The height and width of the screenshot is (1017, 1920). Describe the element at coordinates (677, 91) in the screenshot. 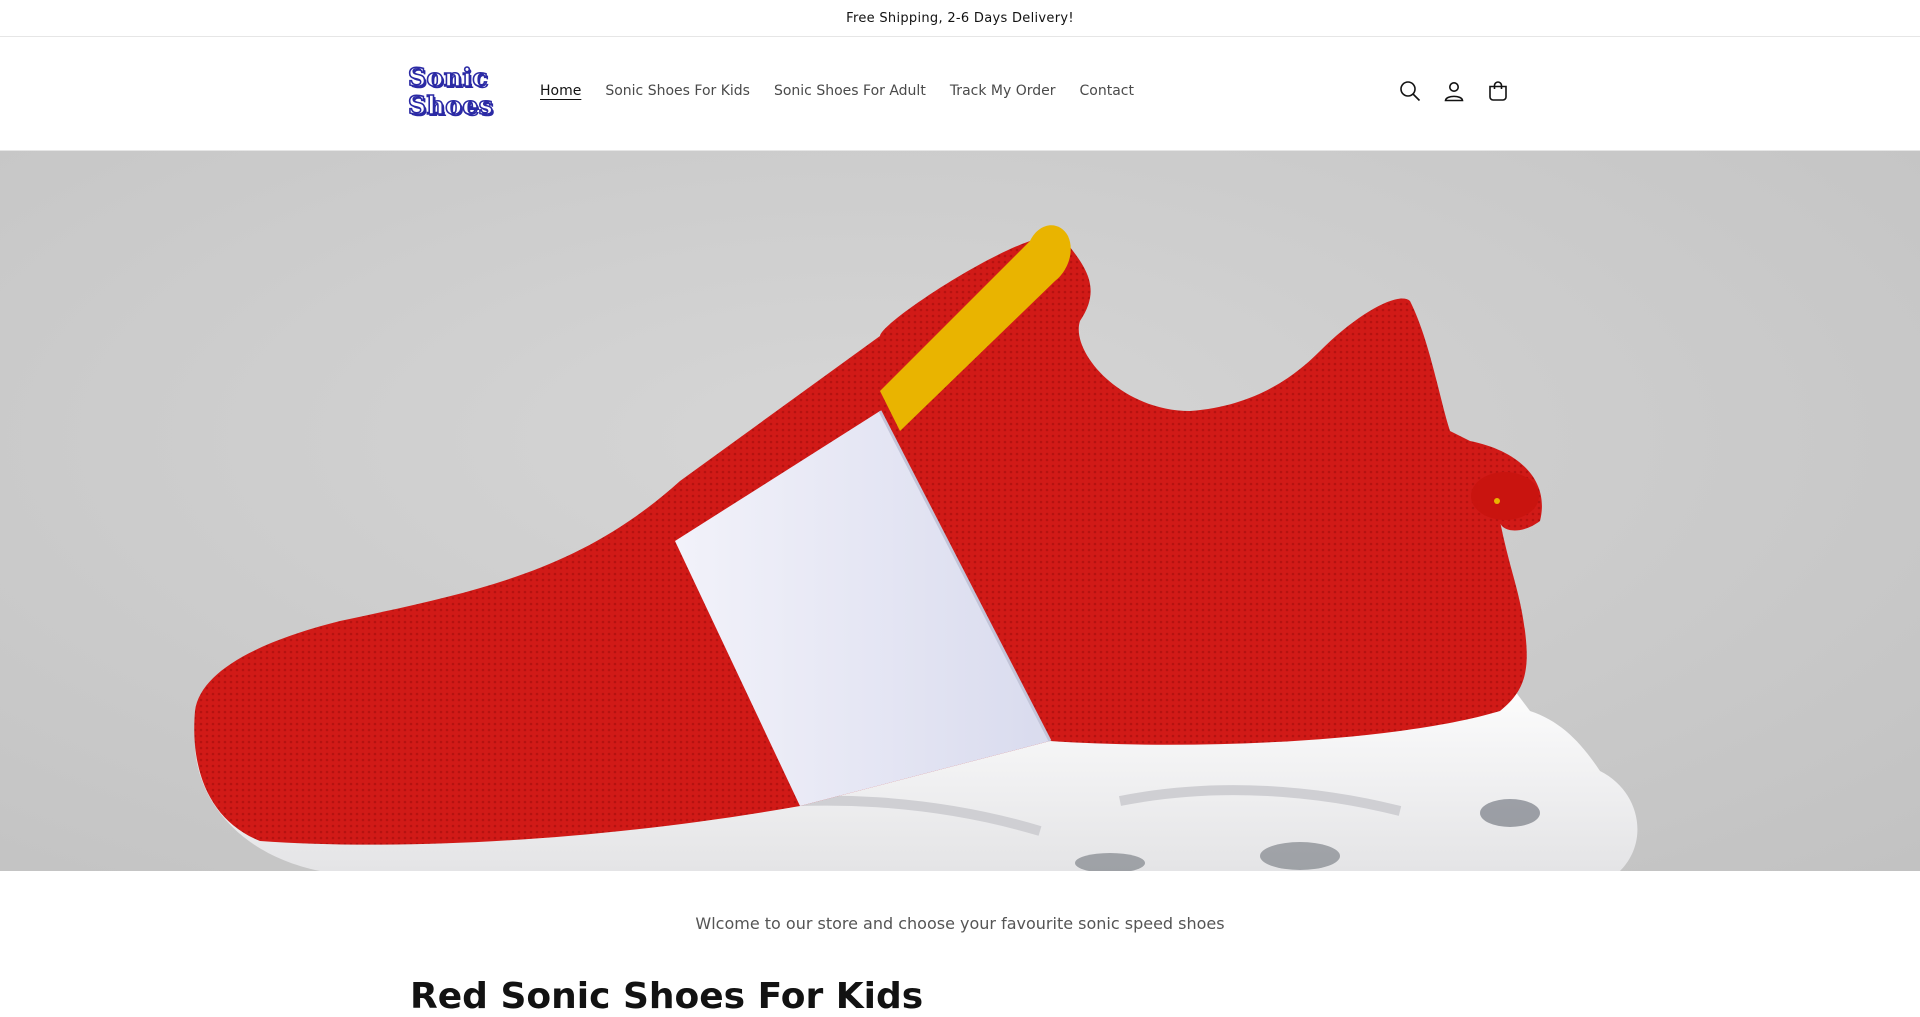

I see `nav-sonic-shoes-for-kids: Sonic Shoes For Kids` at that location.